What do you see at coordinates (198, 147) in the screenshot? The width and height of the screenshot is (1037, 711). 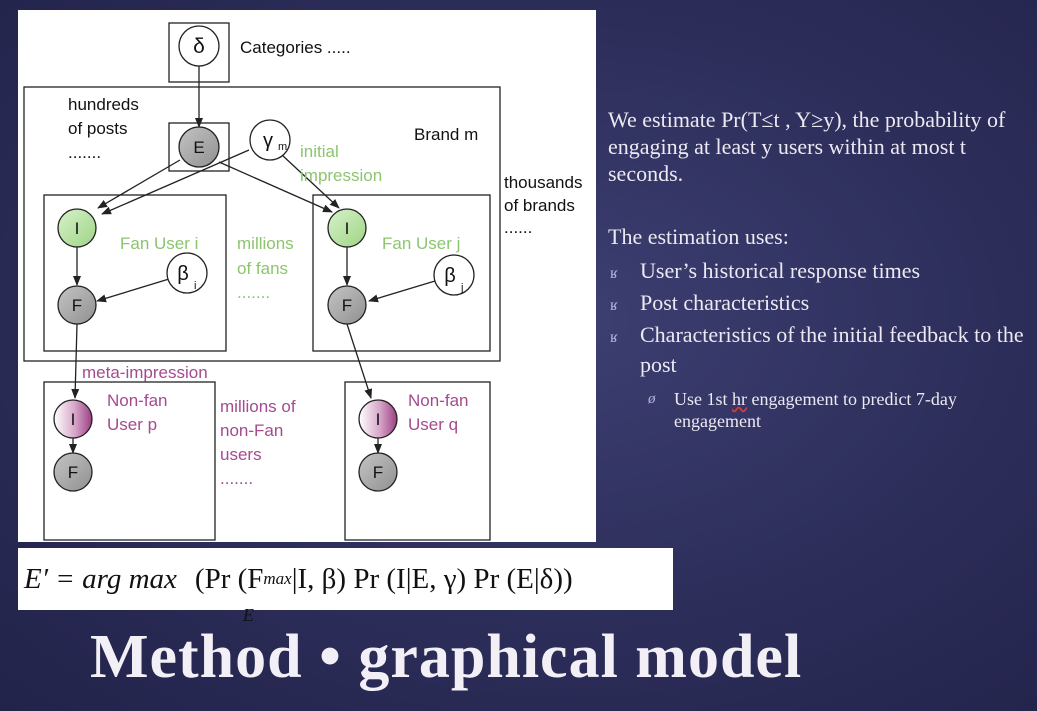 I see `e-node-label: E` at bounding box center [198, 147].